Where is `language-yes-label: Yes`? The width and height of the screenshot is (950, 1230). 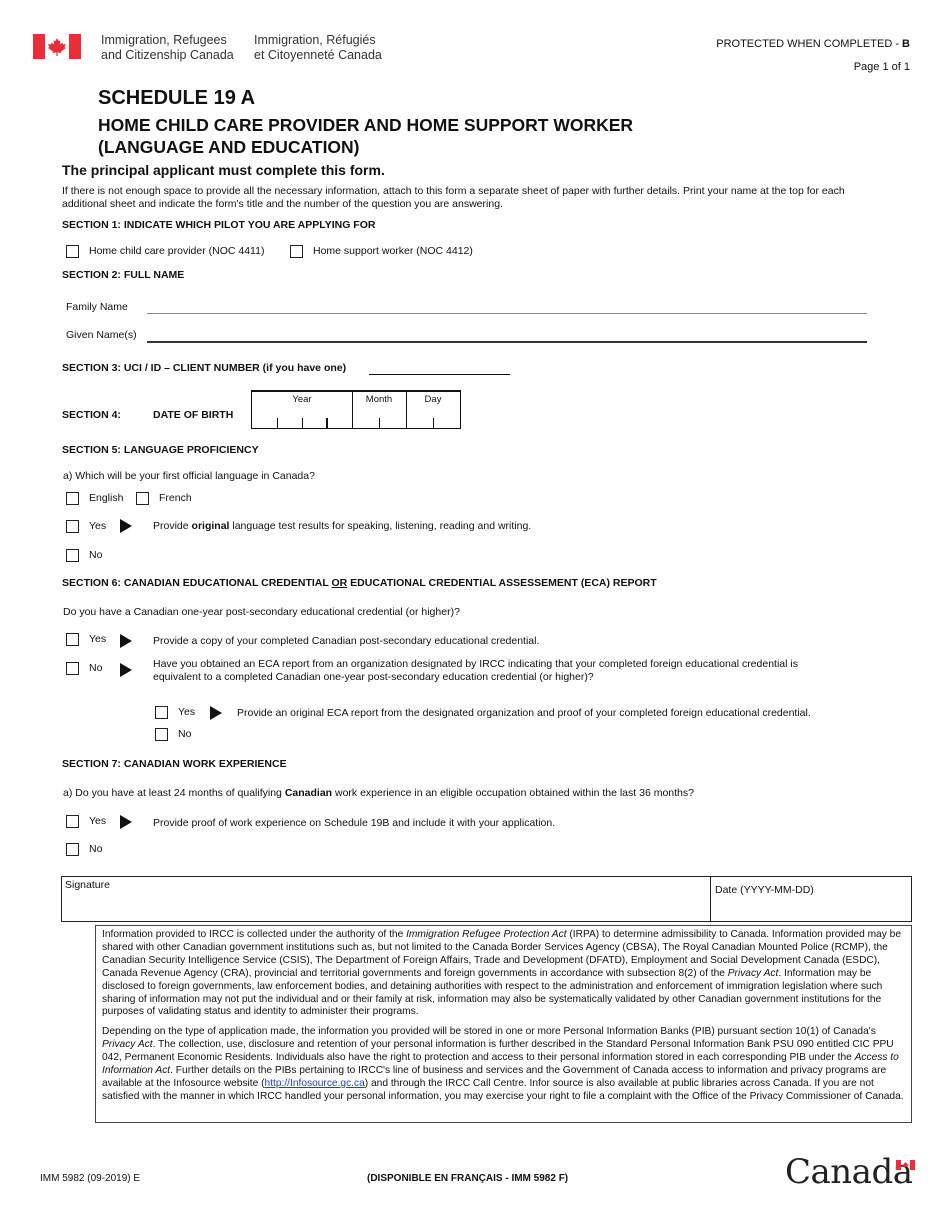 language-yes-label: Yes is located at coordinates (98, 526).